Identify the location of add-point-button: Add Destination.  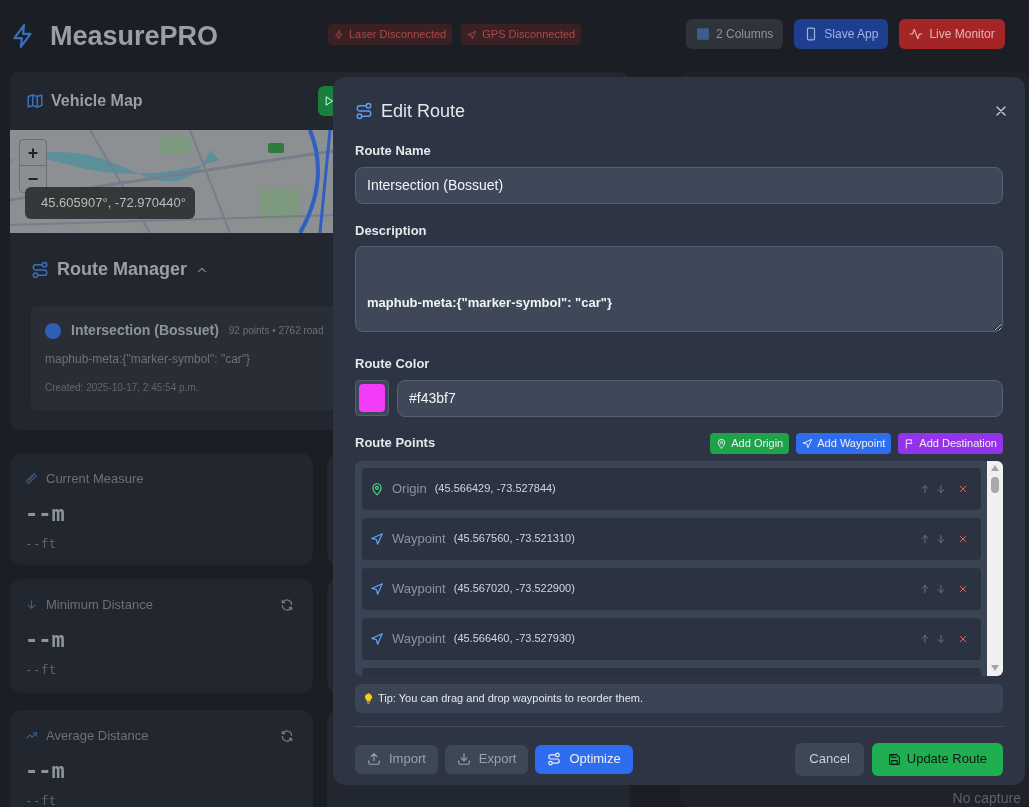
(950, 443).